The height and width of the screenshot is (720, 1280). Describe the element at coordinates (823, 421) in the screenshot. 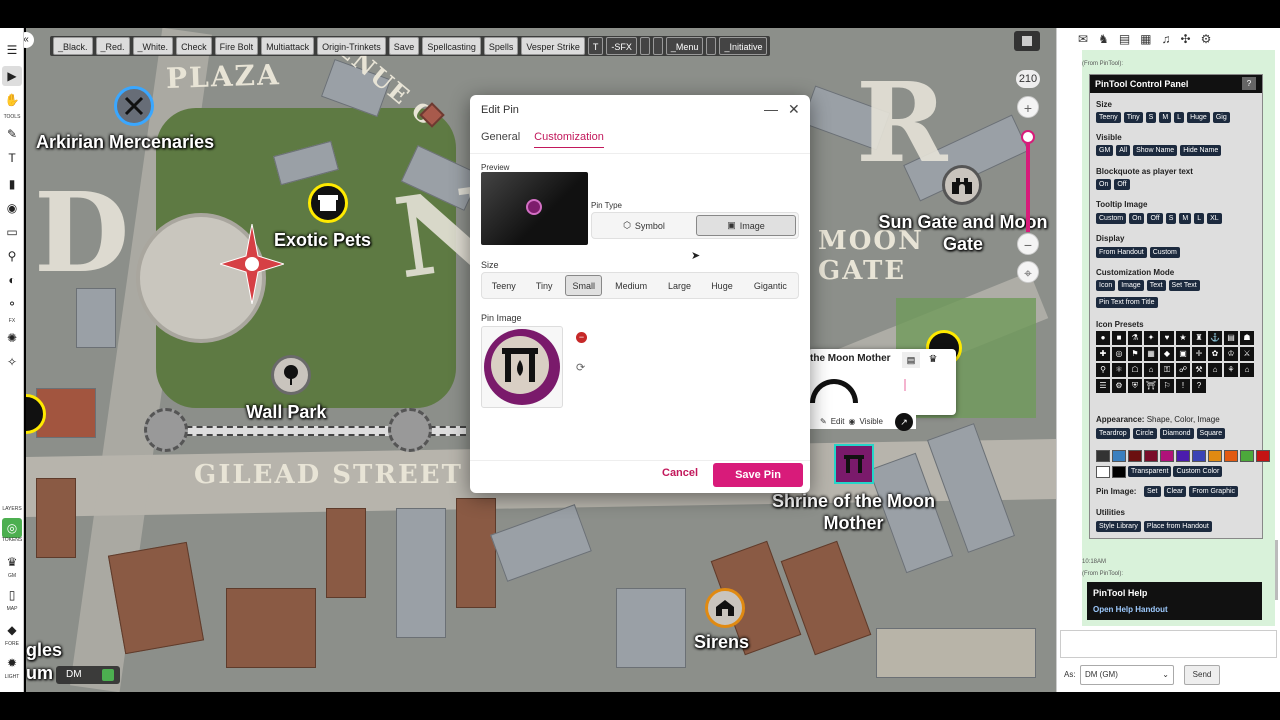

I see `edit-pencil-icon: ✎` at that location.